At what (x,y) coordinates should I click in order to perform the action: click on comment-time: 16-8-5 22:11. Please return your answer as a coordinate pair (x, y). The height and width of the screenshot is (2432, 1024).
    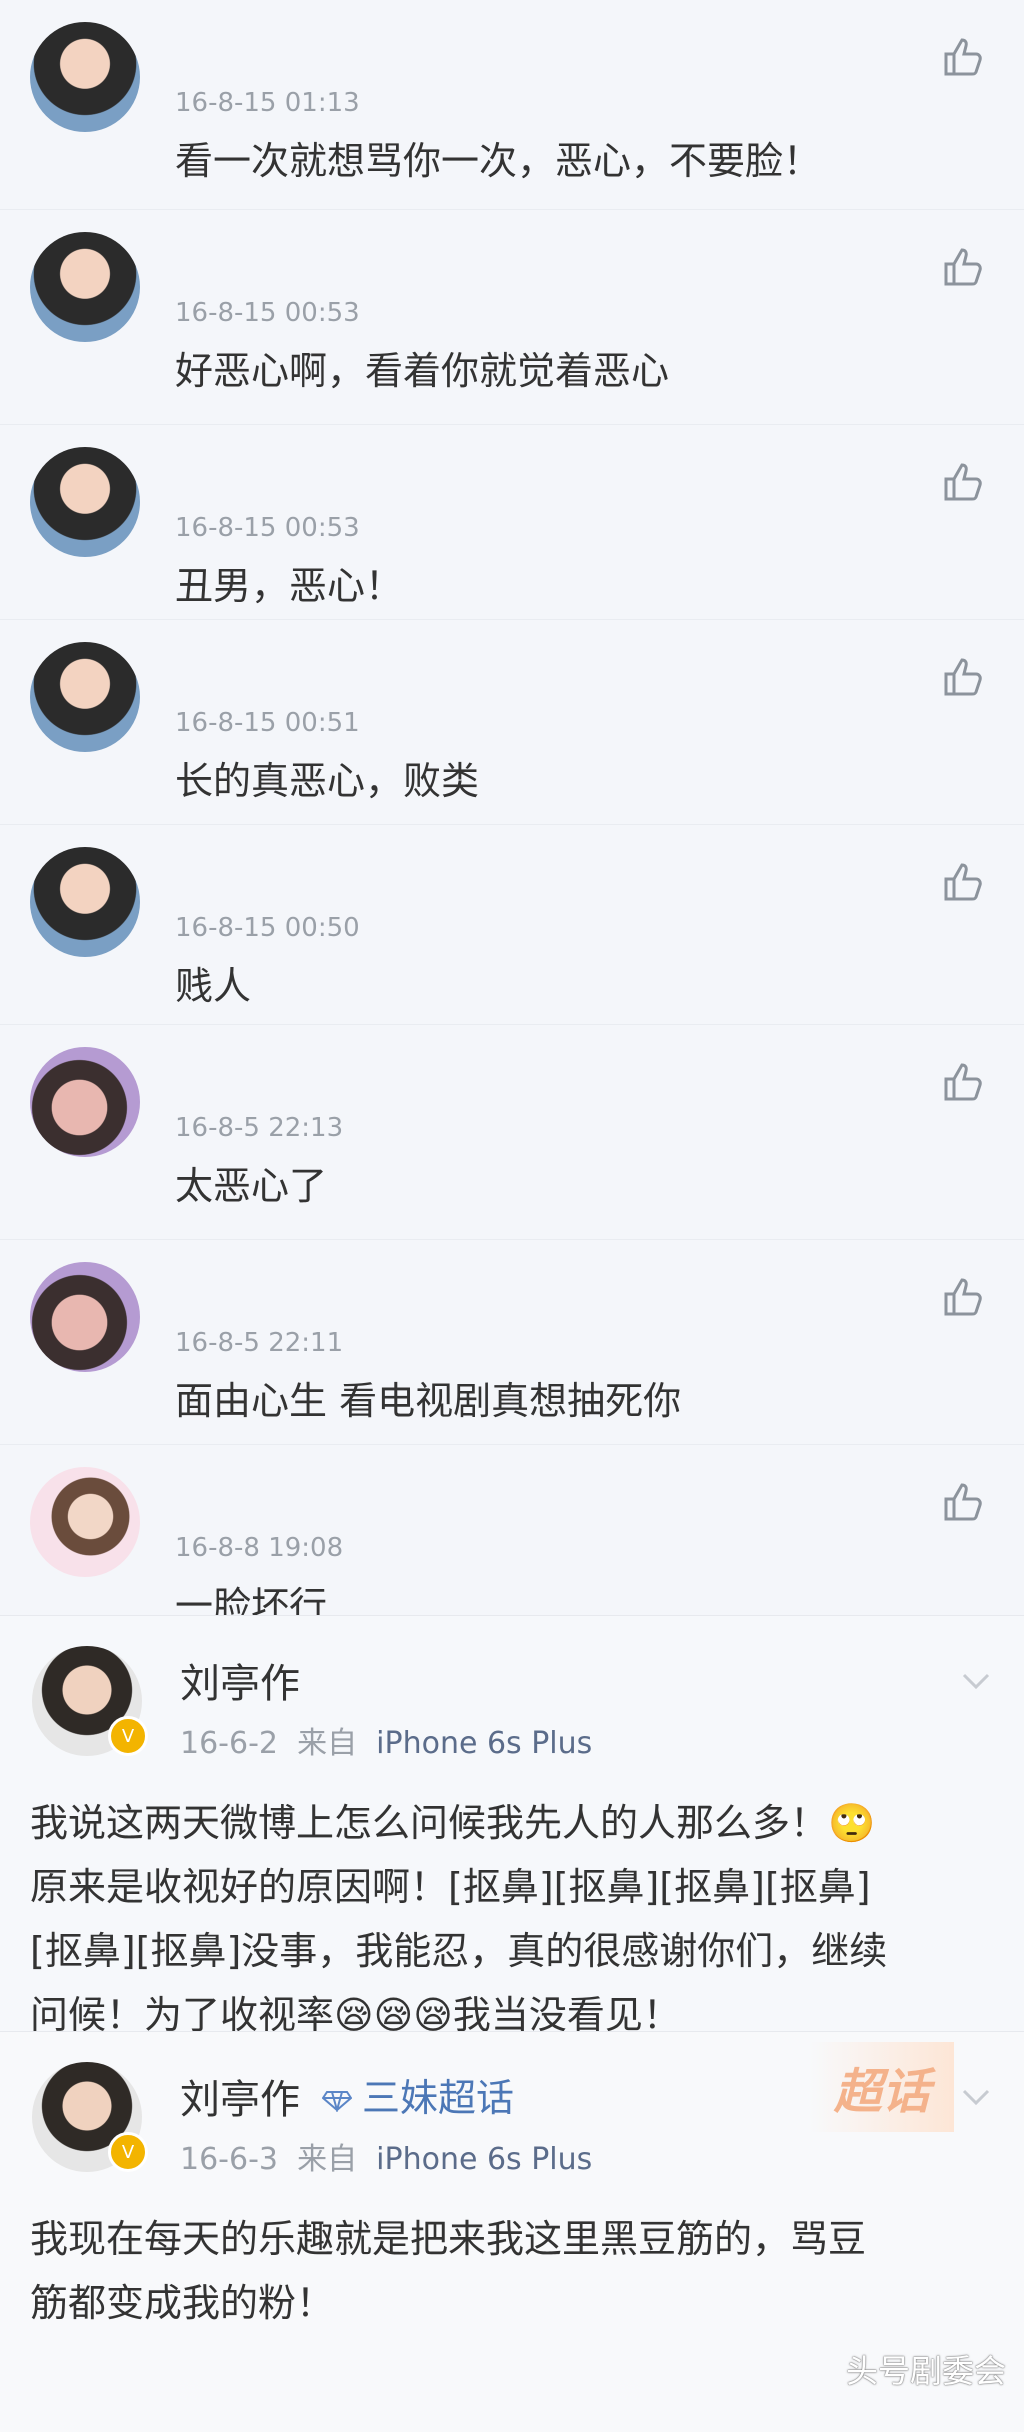
    Looking at the image, I should click on (259, 1343).